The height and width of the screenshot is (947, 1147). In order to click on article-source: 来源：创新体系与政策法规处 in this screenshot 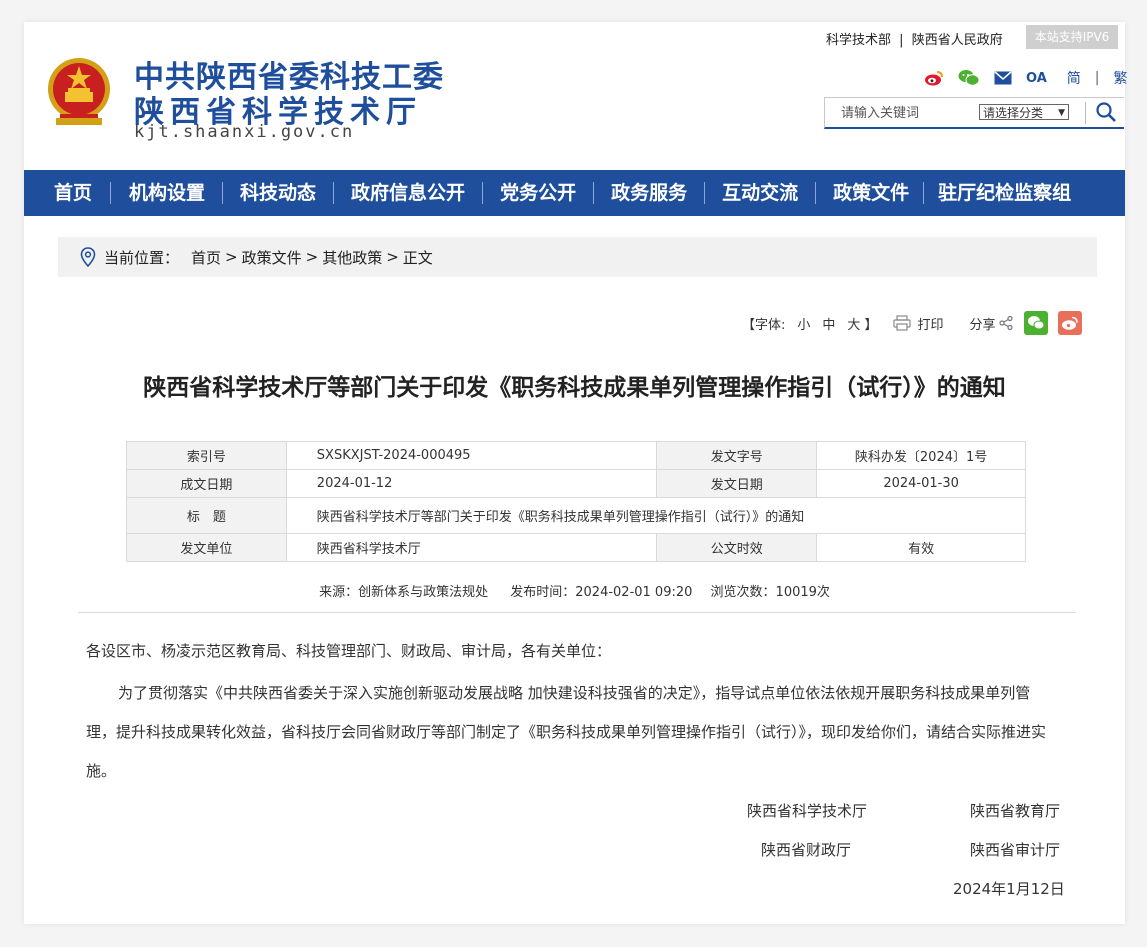, I will do `click(404, 592)`.